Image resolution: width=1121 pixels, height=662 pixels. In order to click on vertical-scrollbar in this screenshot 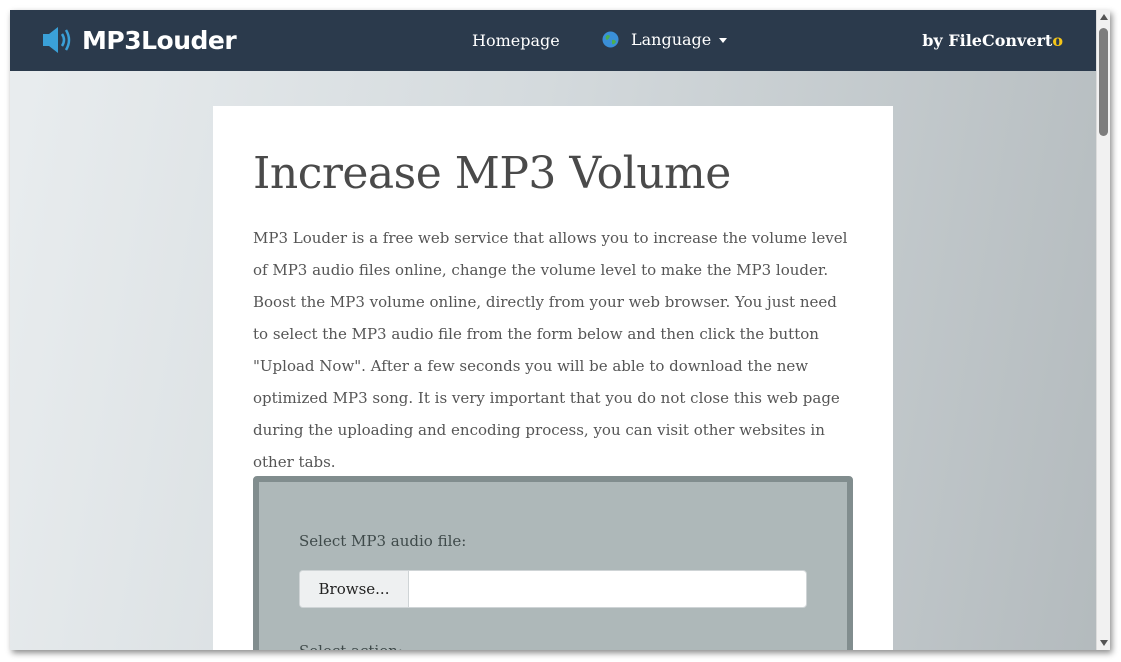, I will do `click(1103, 330)`.